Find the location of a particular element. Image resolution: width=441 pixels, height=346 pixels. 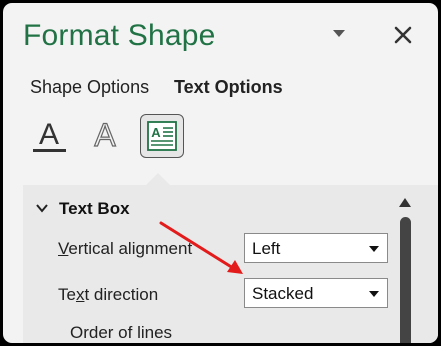

text-fill-outline-button: A is located at coordinates (49, 136).